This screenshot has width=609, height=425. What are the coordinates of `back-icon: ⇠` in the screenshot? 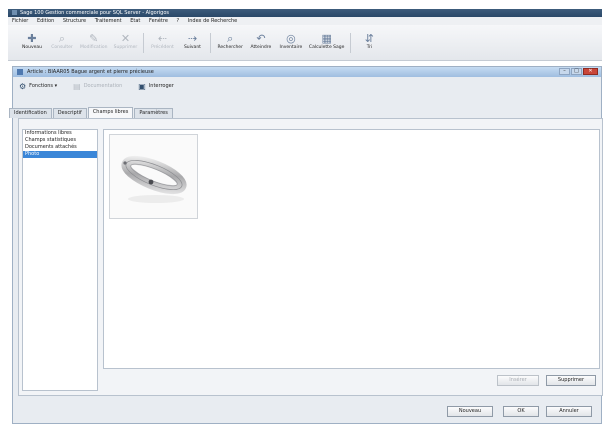 It's located at (162, 38).